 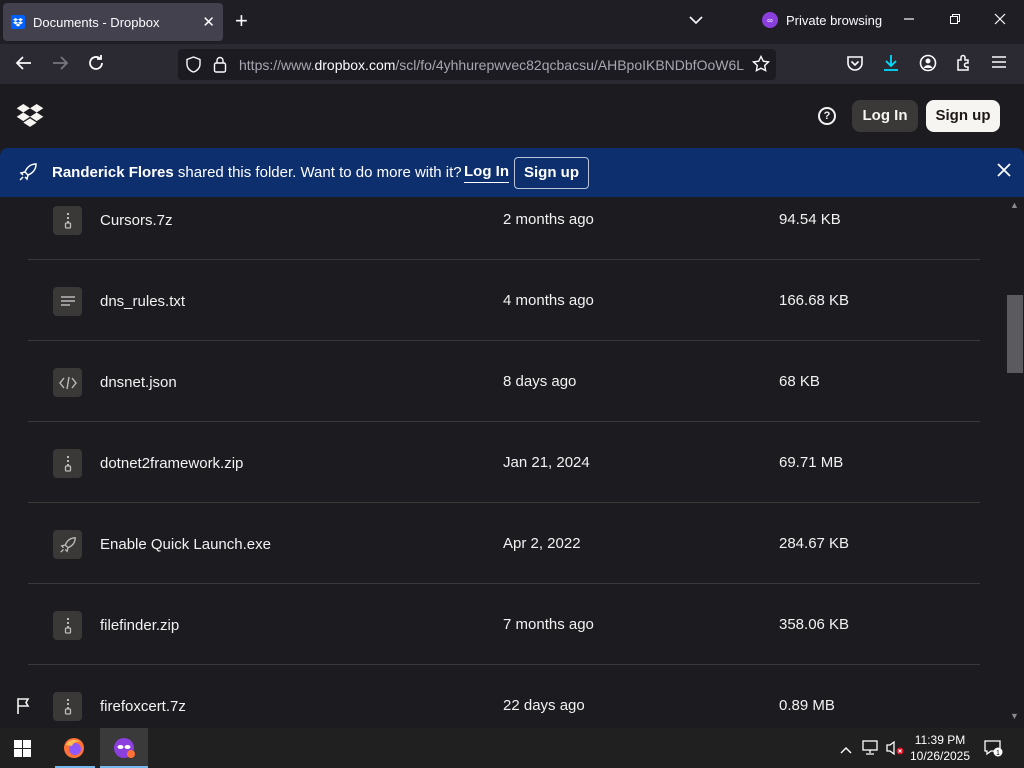 What do you see at coordinates (548, 300) in the screenshot?
I see `file-modified: 4 months ago` at bounding box center [548, 300].